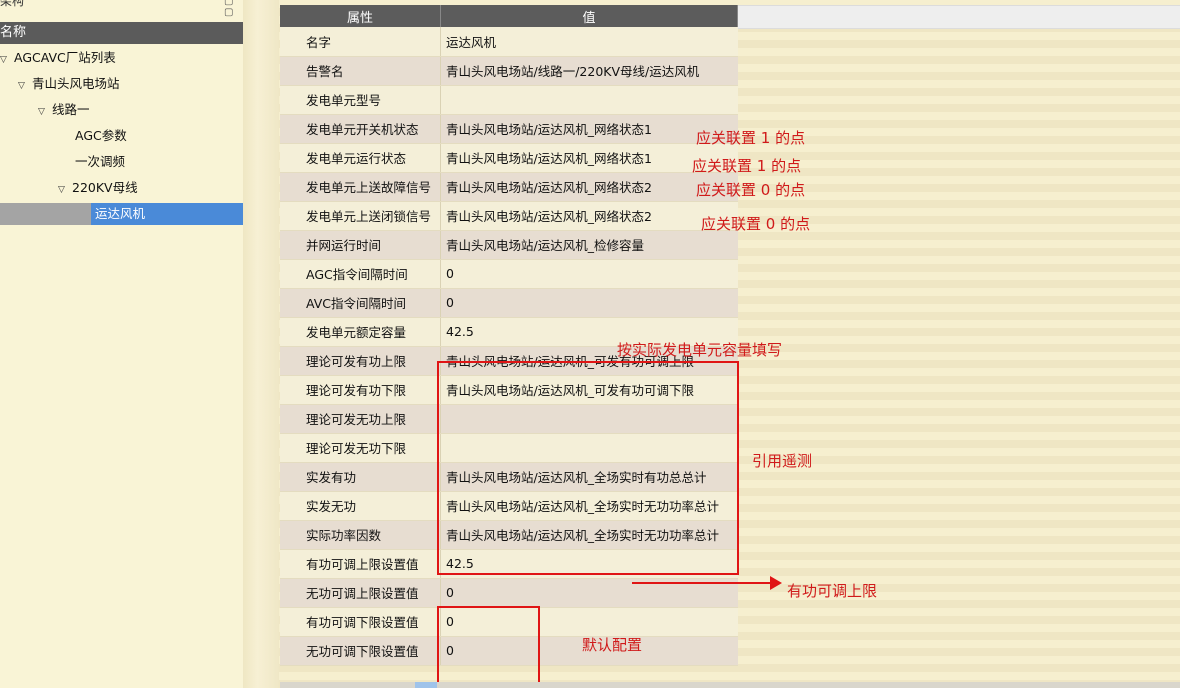  Describe the element at coordinates (702, 583) in the screenshot. I see `annotation-arrow-line` at that location.